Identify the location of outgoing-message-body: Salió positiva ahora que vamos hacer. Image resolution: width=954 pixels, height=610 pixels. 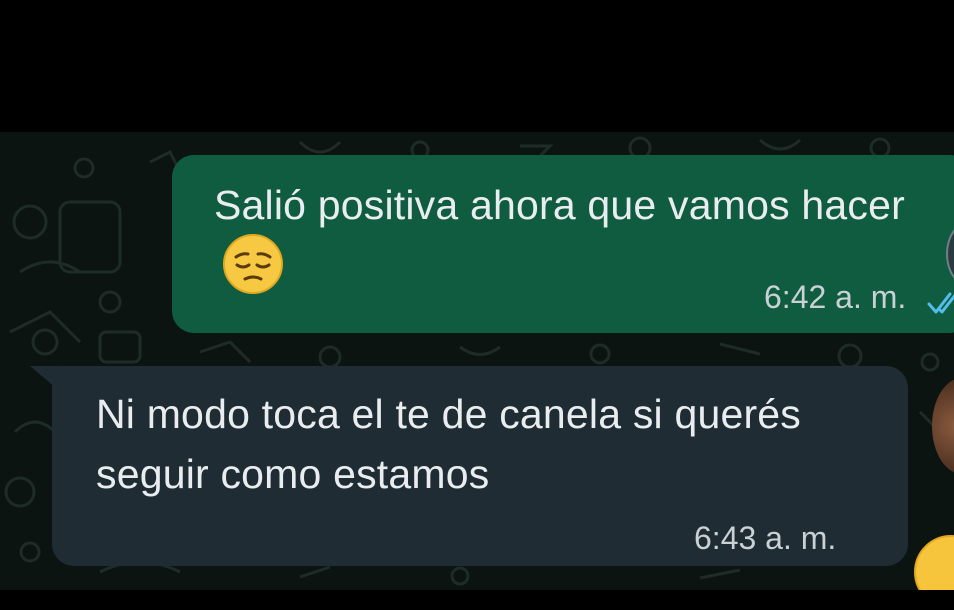
(559, 205).